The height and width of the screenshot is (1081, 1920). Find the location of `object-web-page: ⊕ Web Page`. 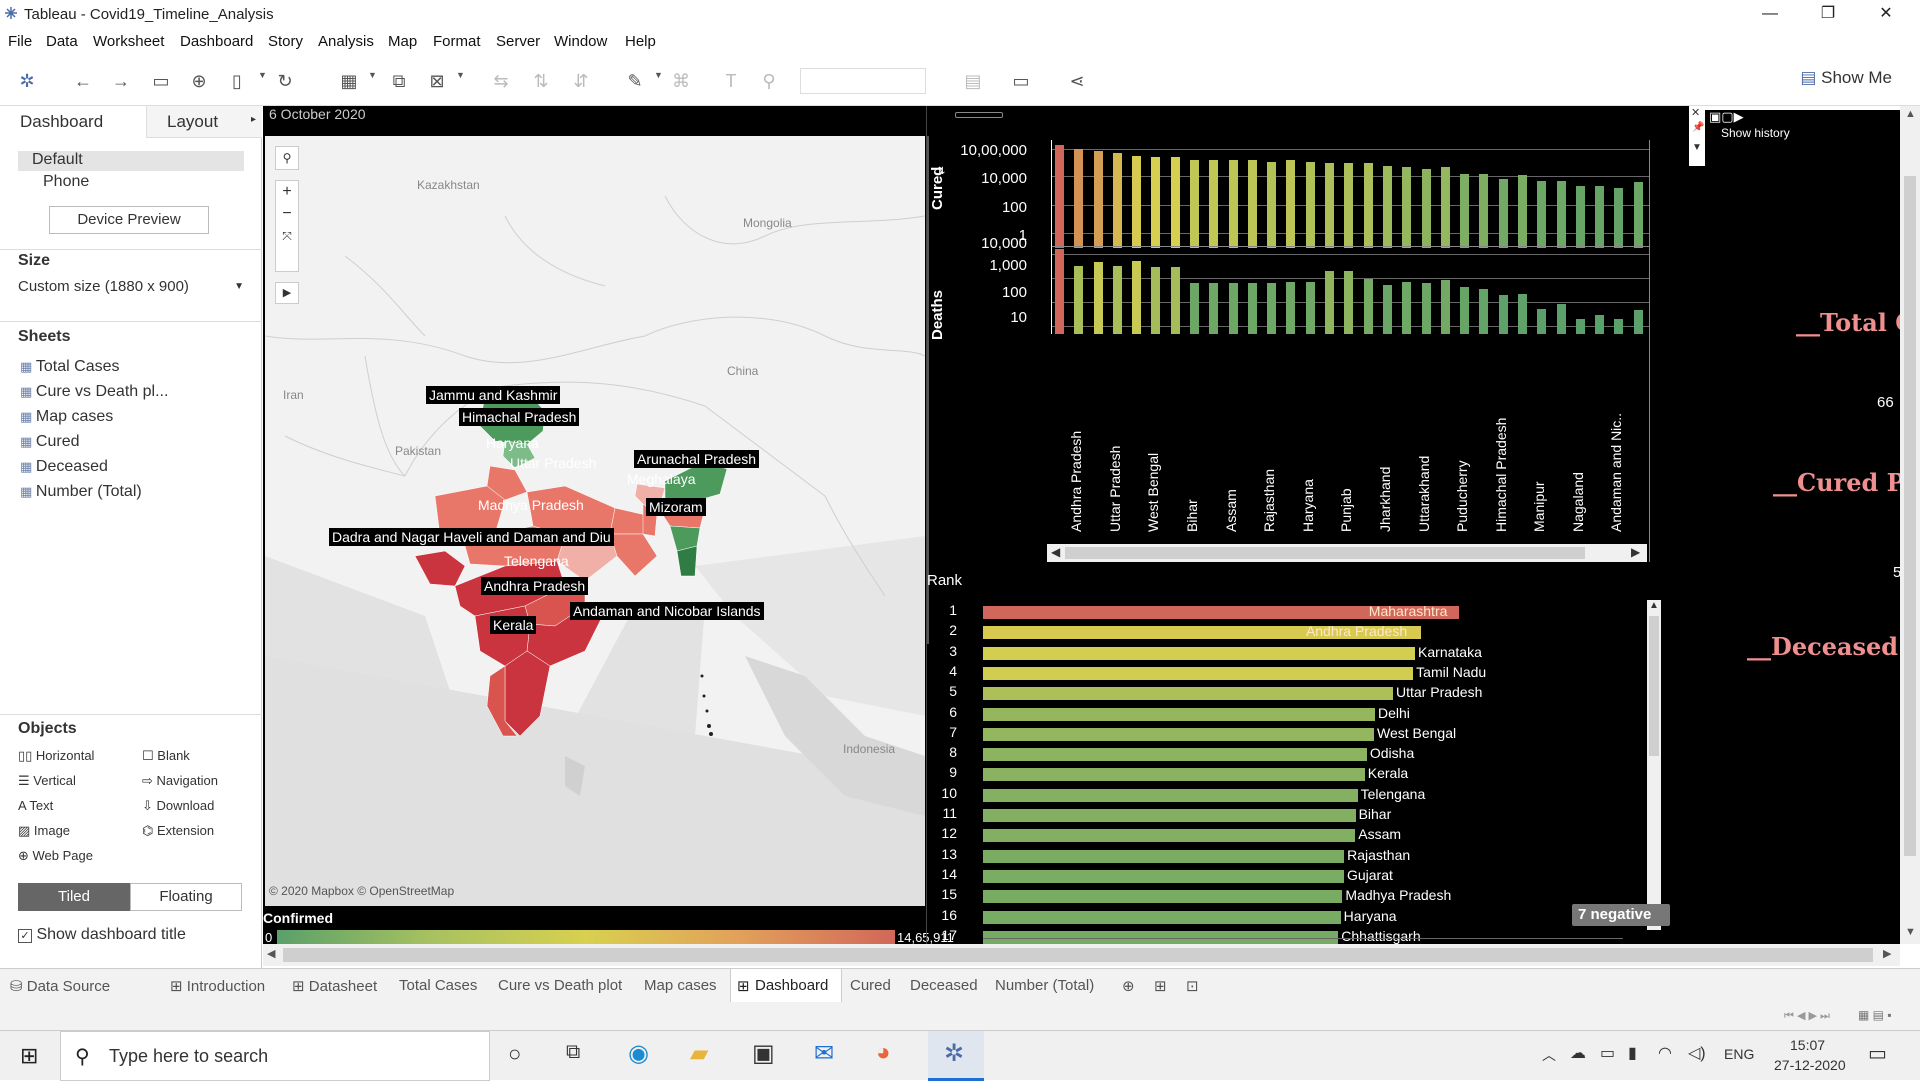

object-web-page: ⊕ Web Page is located at coordinates (55, 856).